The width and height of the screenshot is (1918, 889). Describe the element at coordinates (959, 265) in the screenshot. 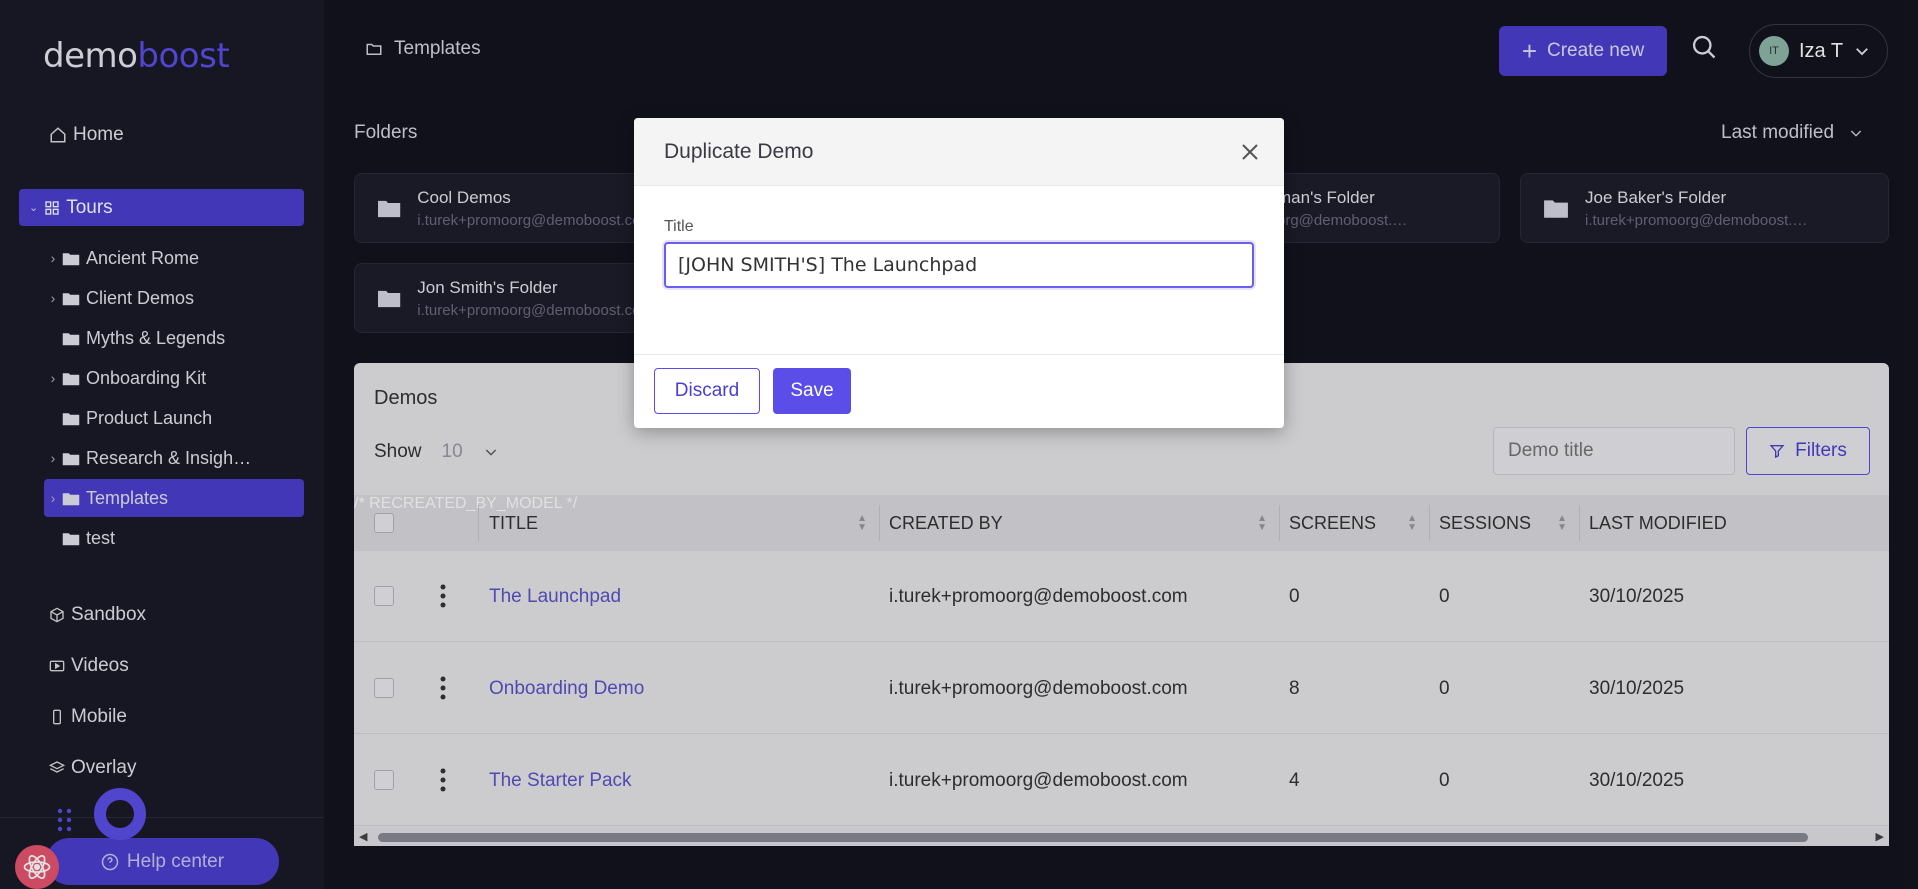

I see `title-input` at that location.